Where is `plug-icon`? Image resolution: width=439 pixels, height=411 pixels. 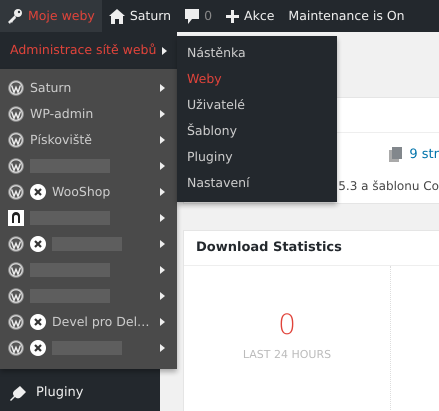 plug-icon is located at coordinates (19, 393).